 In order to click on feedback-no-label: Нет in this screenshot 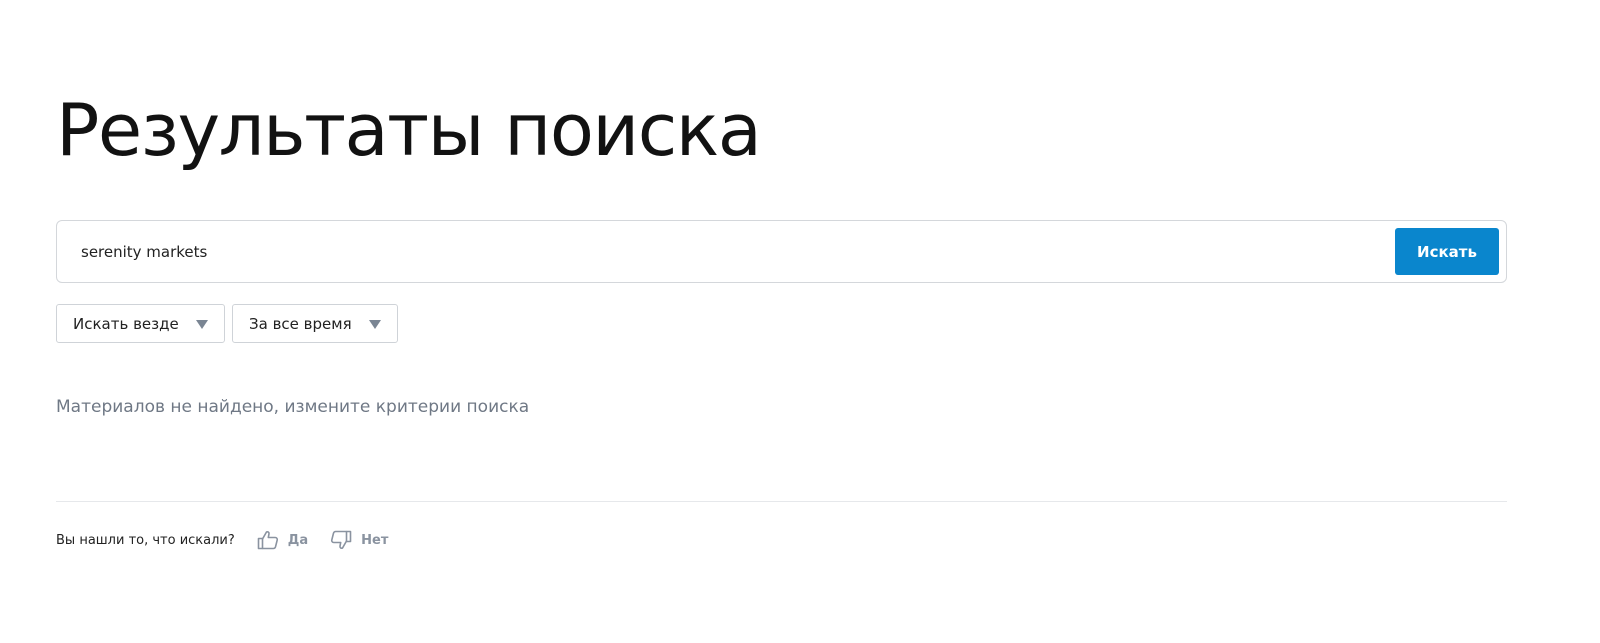, I will do `click(375, 540)`.